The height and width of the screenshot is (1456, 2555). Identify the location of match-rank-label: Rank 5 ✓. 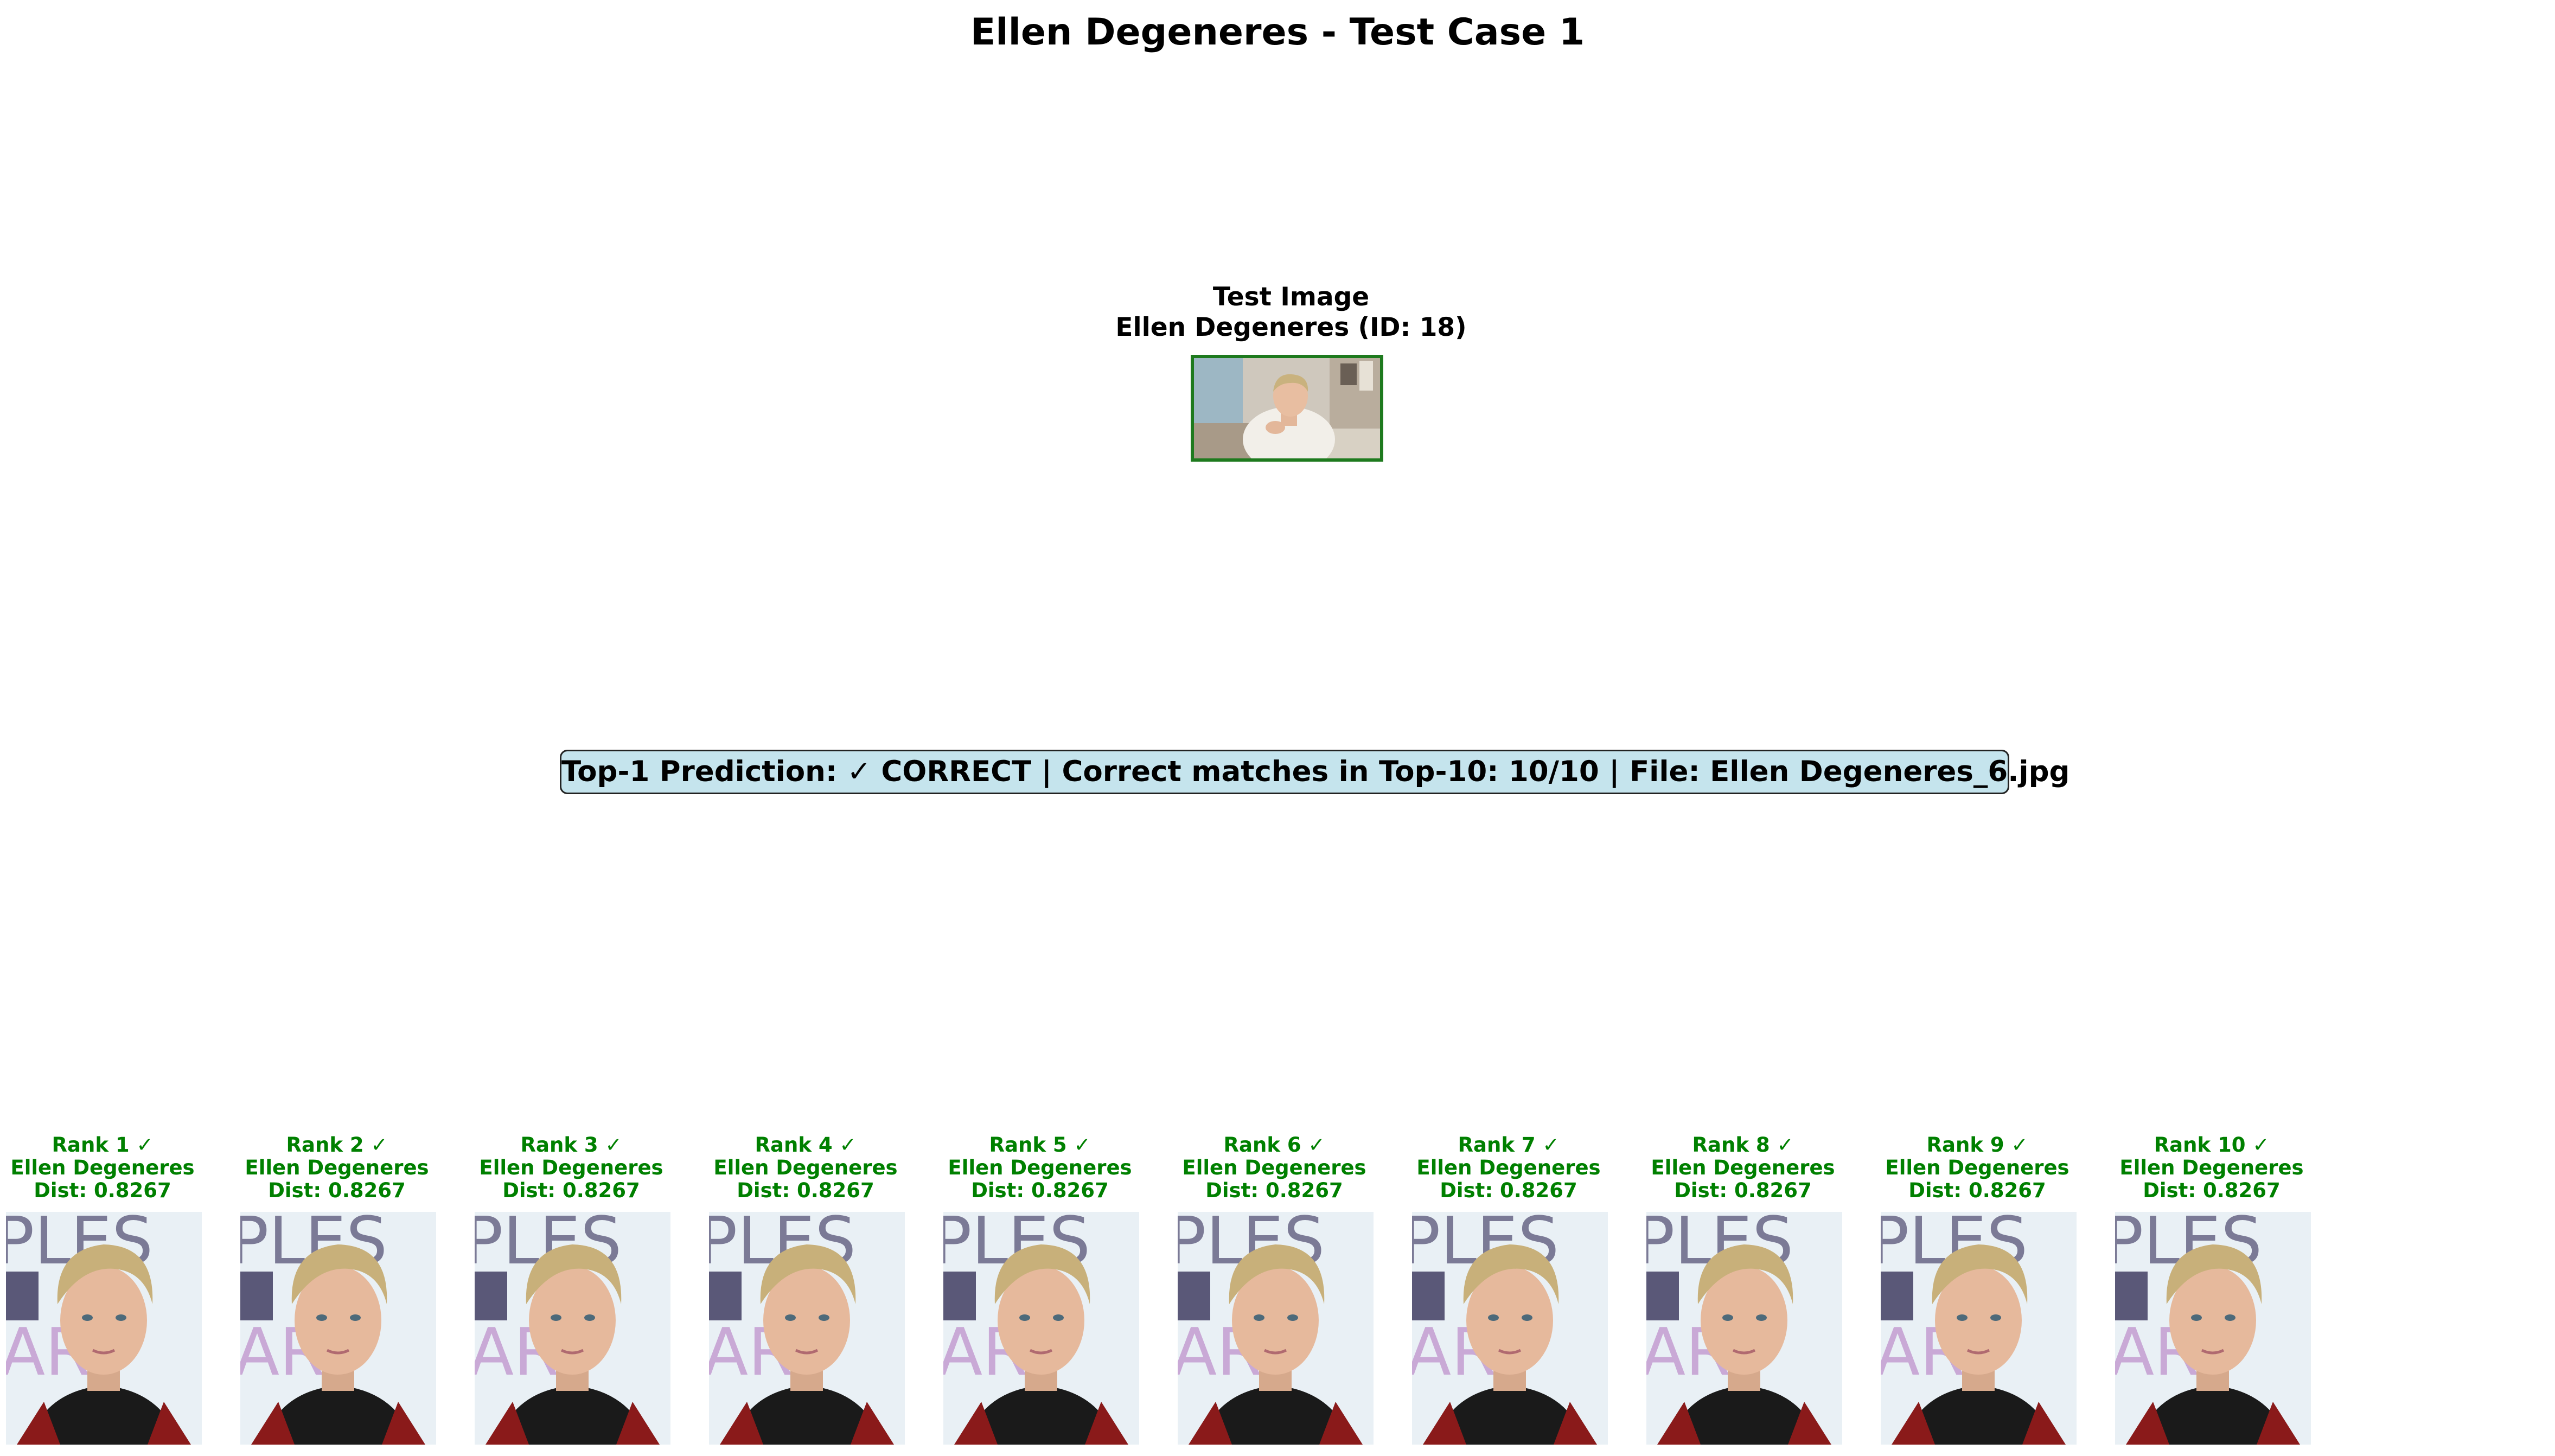
(1040, 1145).